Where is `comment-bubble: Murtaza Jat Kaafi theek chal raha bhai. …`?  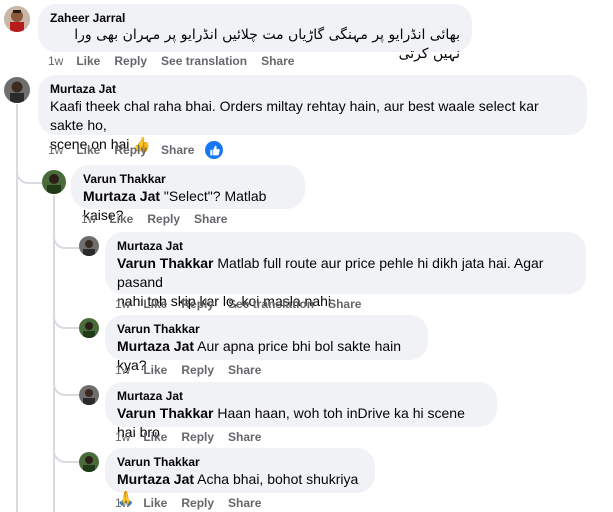
comment-bubble: Murtaza Jat Kaafi theek chal raha bhai. … is located at coordinates (312, 113).